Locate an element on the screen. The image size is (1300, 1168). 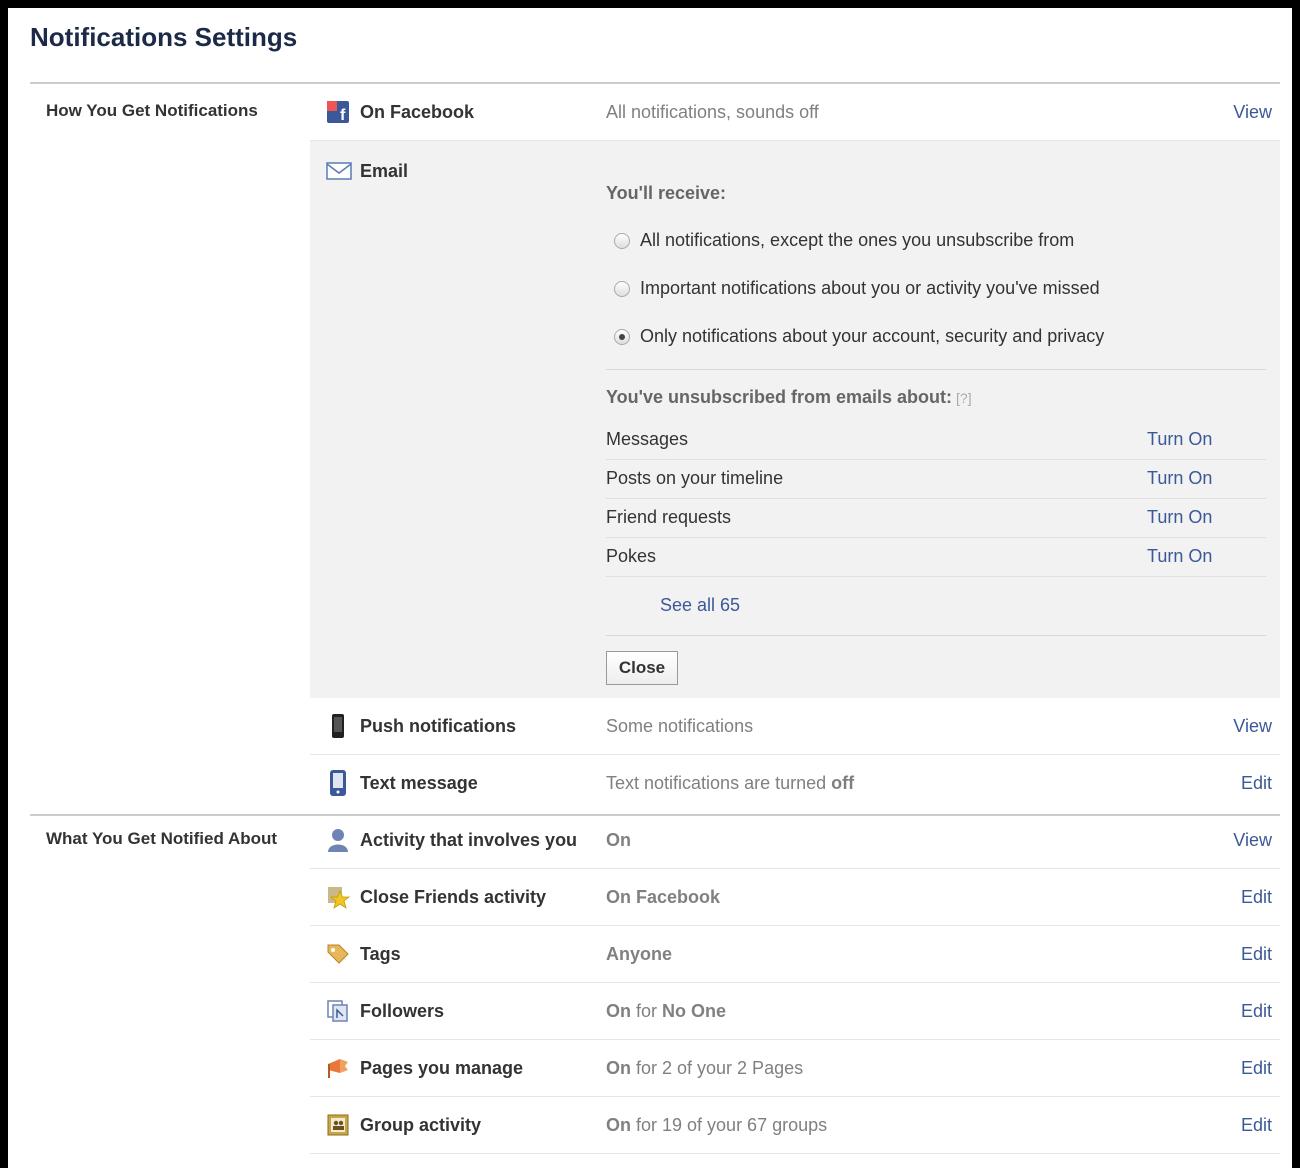
row-value-bold: Anyone is located at coordinates (639, 954).